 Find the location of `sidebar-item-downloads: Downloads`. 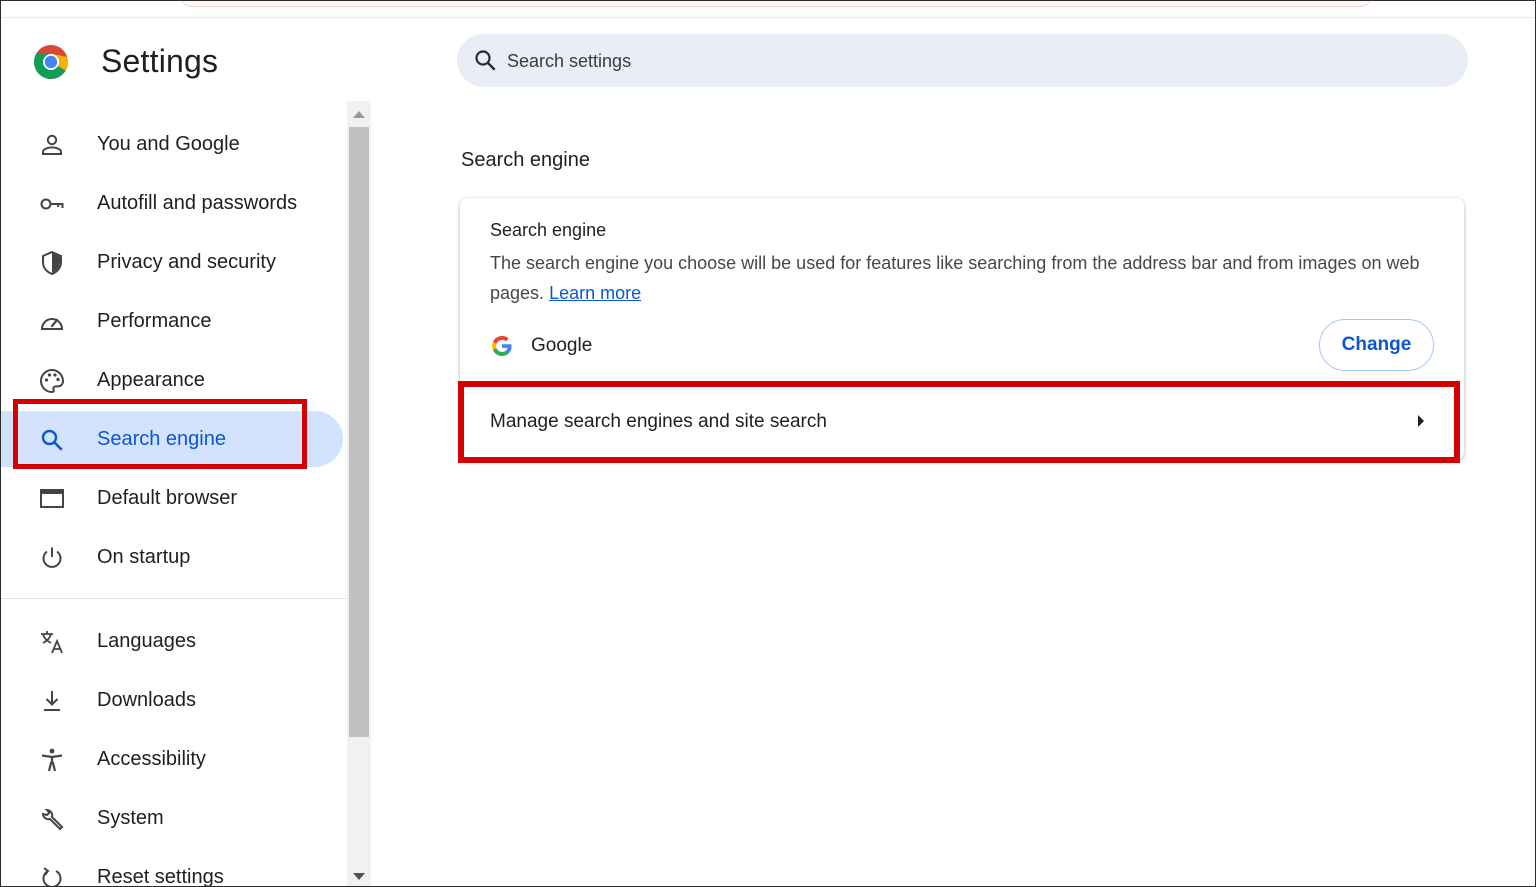

sidebar-item-downloads: Downloads is located at coordinates (172, 700).